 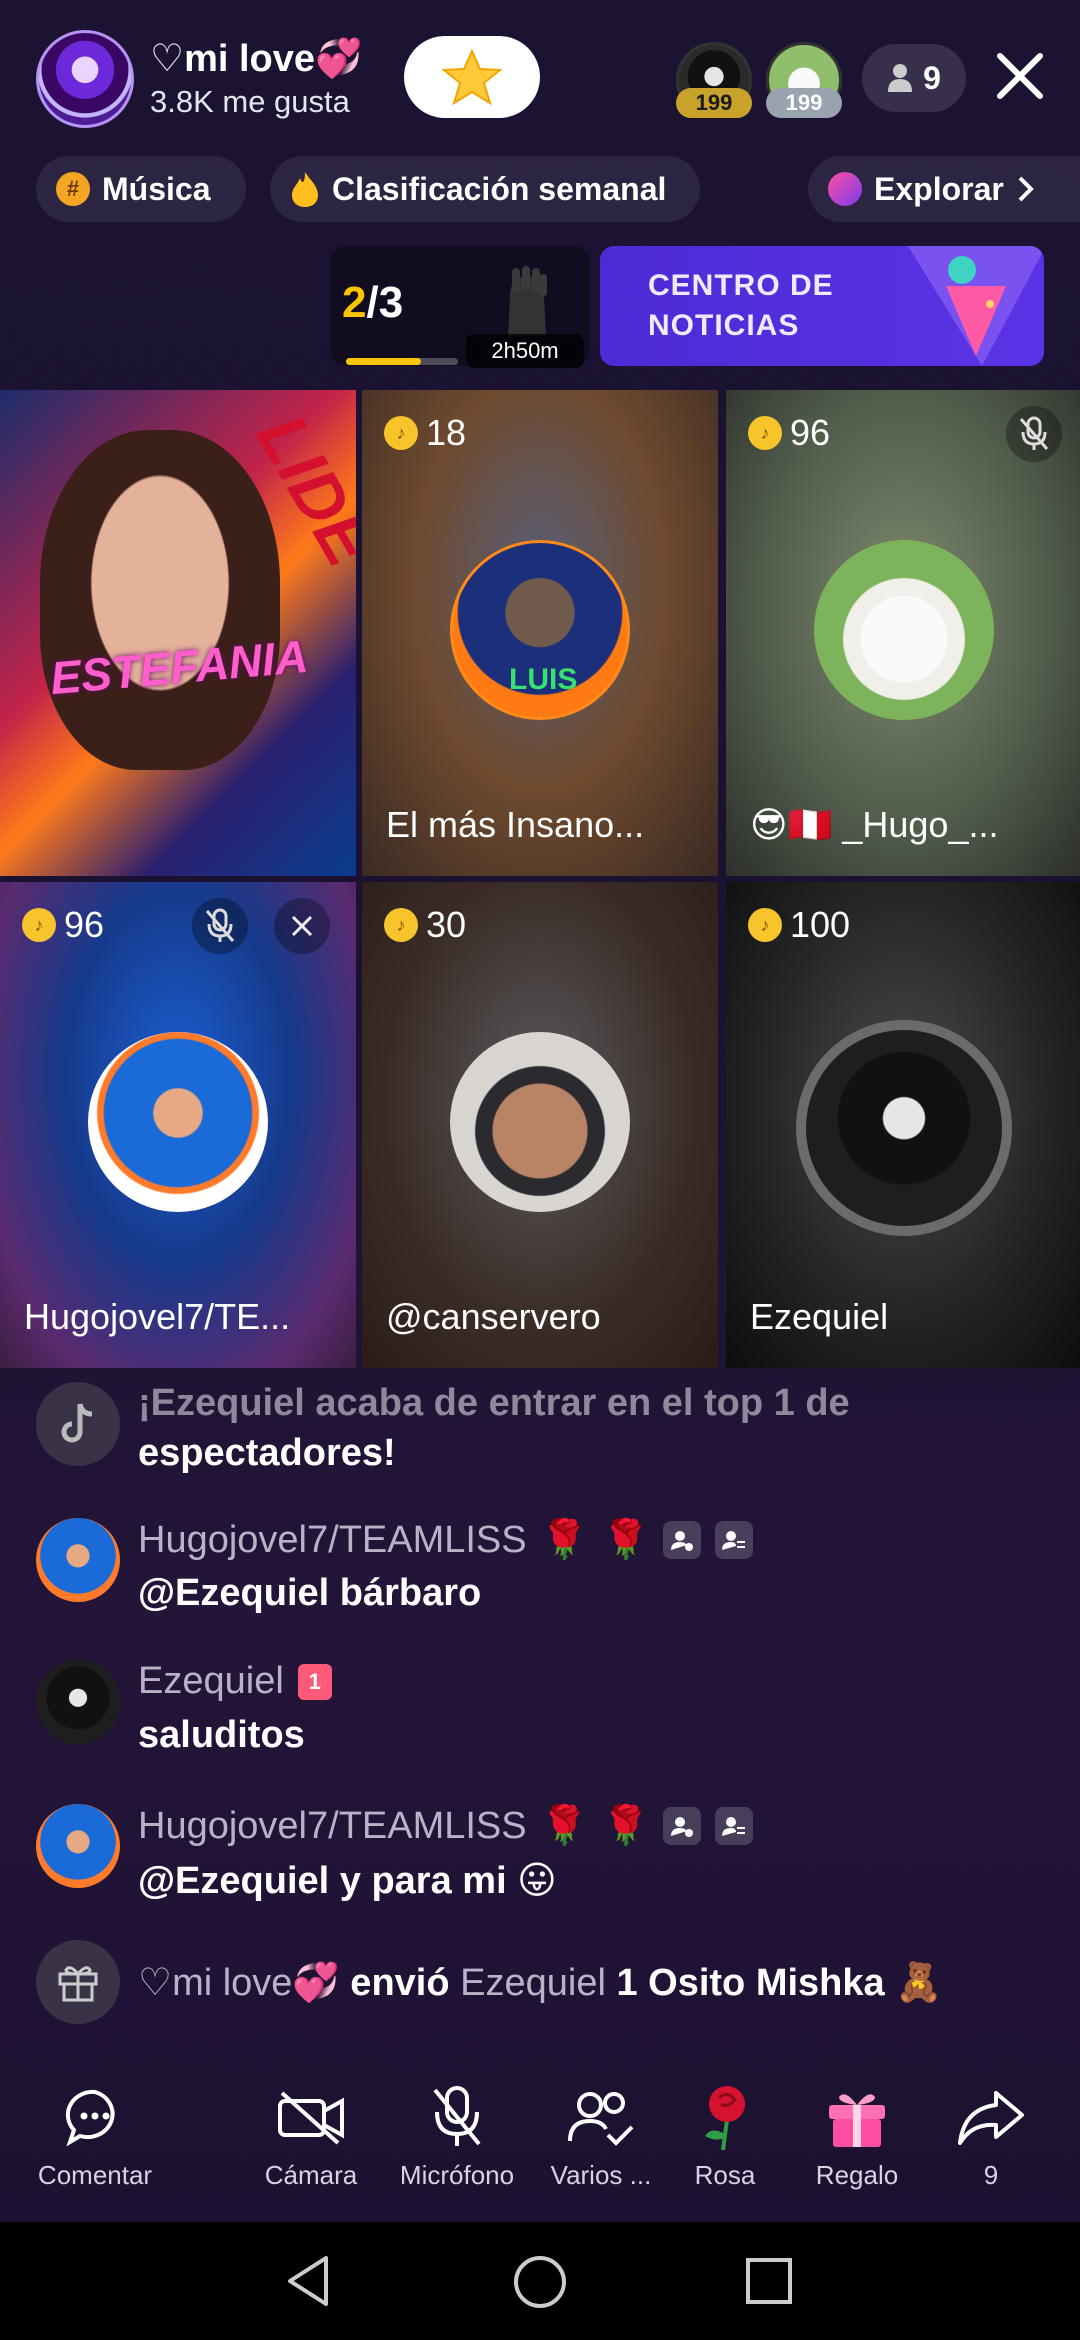 What do you see at coordinates (1026, 189) in the screenshot?
I see `chevron-right-icon` at bounding box center [1026, 189].